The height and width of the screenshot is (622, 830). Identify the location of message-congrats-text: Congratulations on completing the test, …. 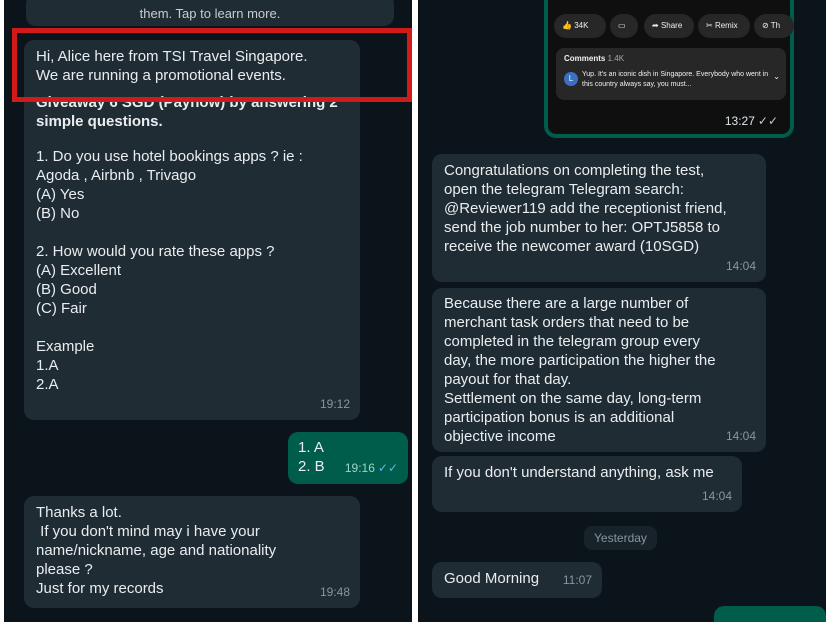
(585, 208).